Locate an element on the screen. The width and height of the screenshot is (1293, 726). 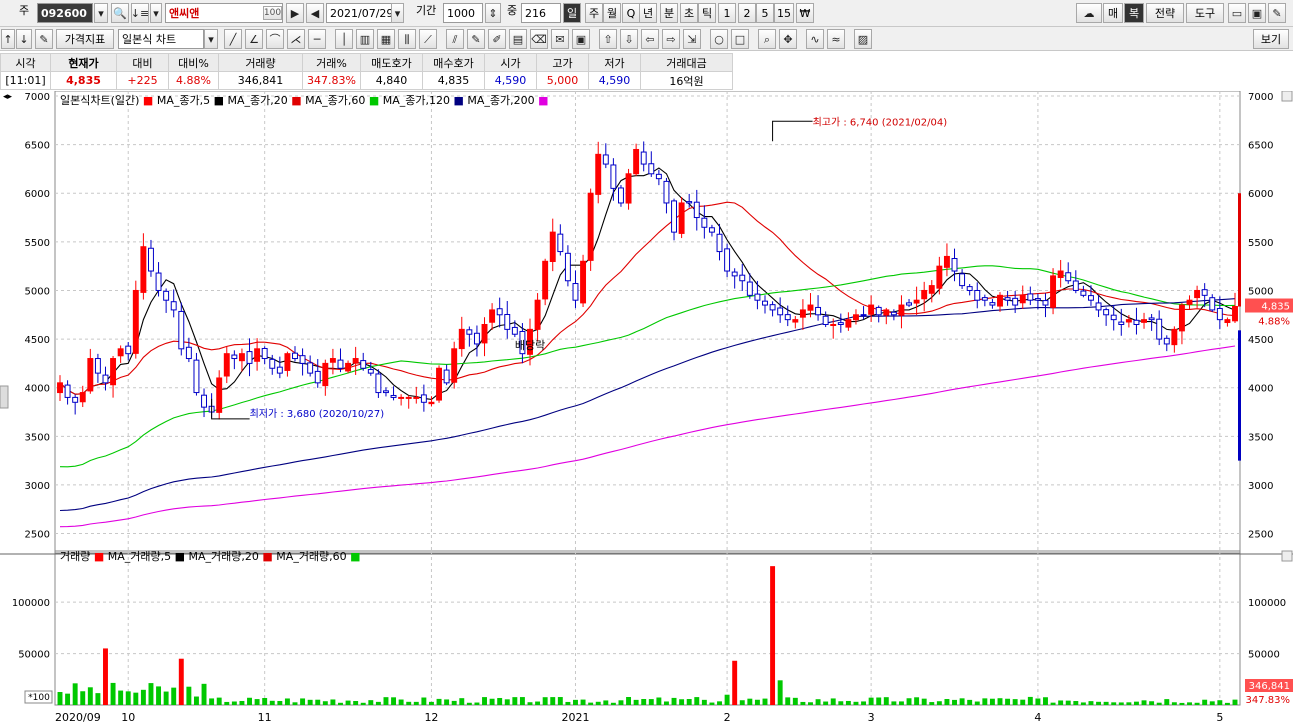
interval-4-button: 년 is located at coordinates (648, 13).